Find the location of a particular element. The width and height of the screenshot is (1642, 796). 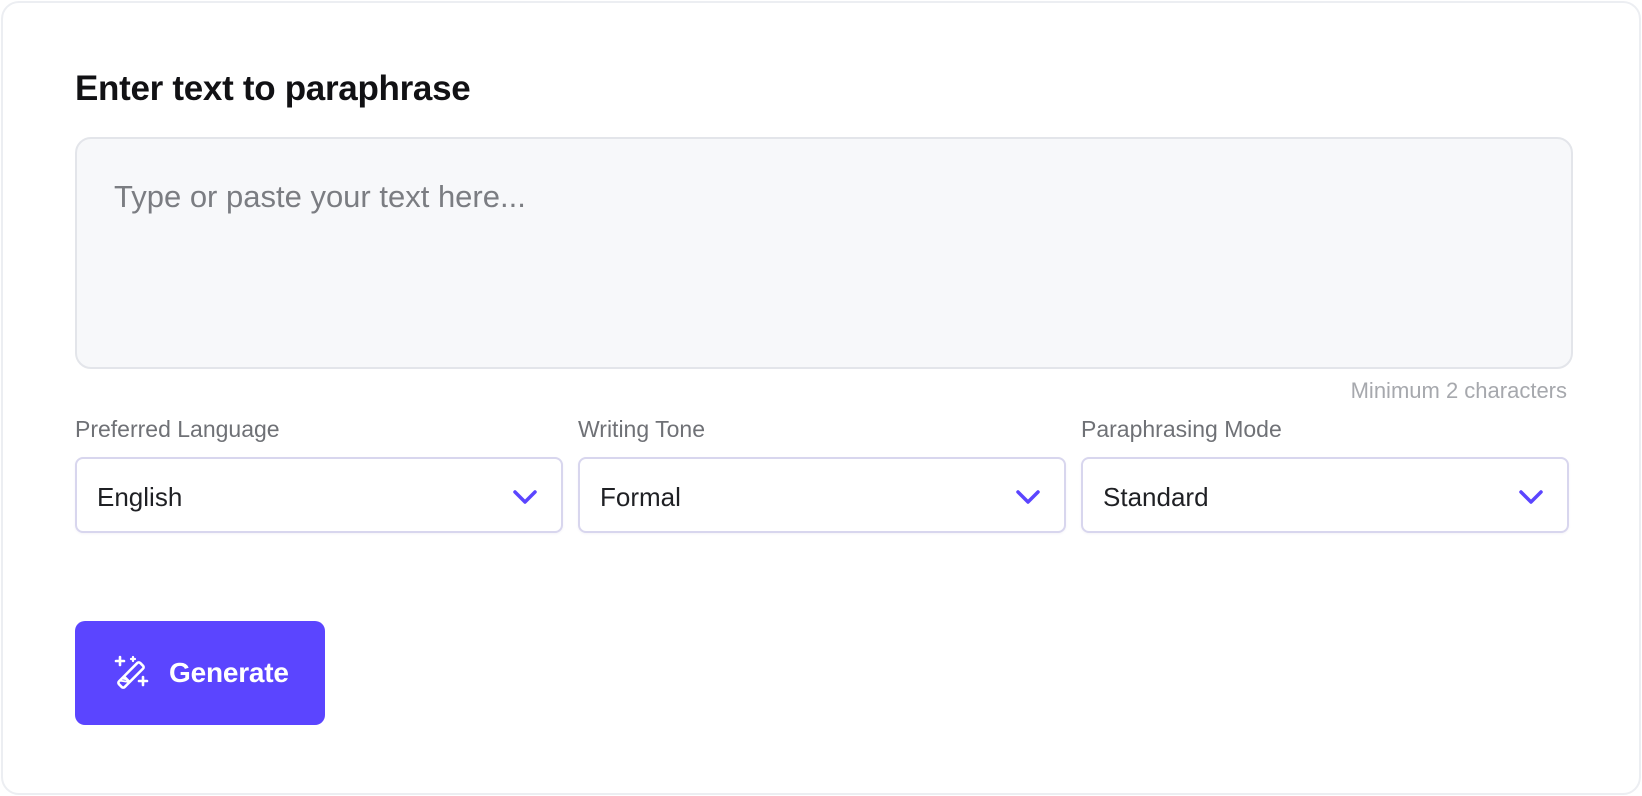

language-label: Preferred Language is located at coordinates (177, 429).